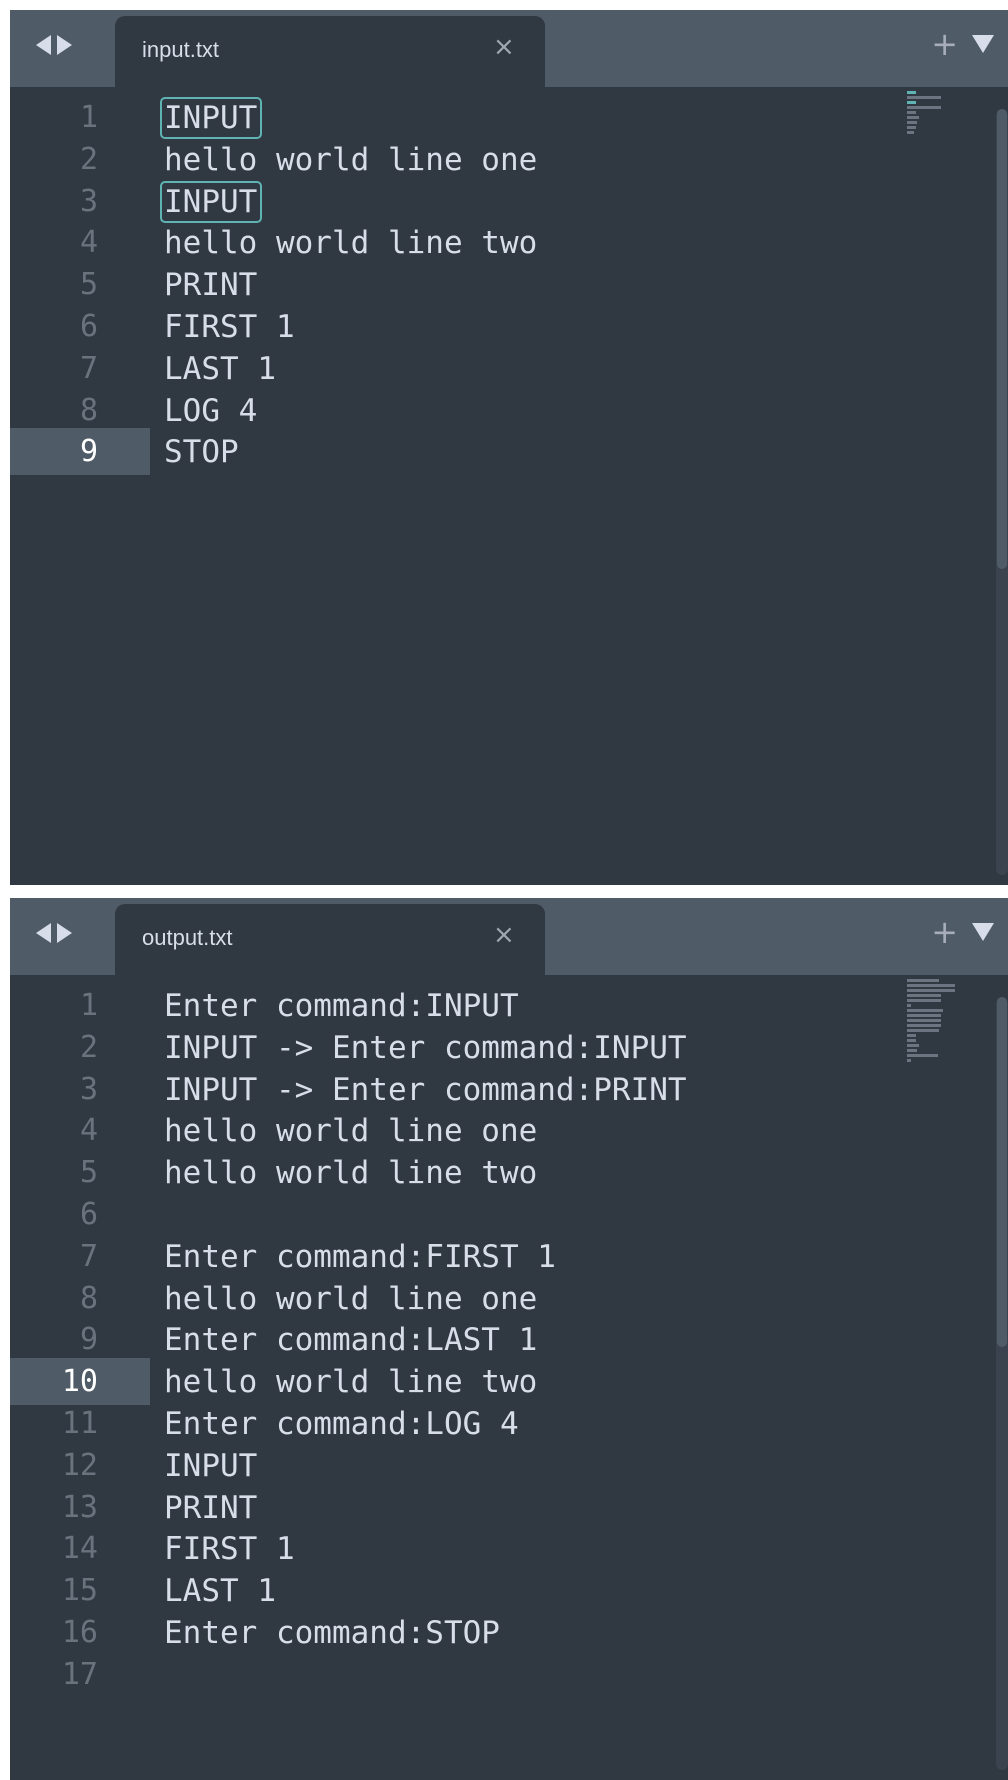  Describe the element at coordinates (509, 1507) in the screenshot. I see `code-line: 13 PRINT` at that location.